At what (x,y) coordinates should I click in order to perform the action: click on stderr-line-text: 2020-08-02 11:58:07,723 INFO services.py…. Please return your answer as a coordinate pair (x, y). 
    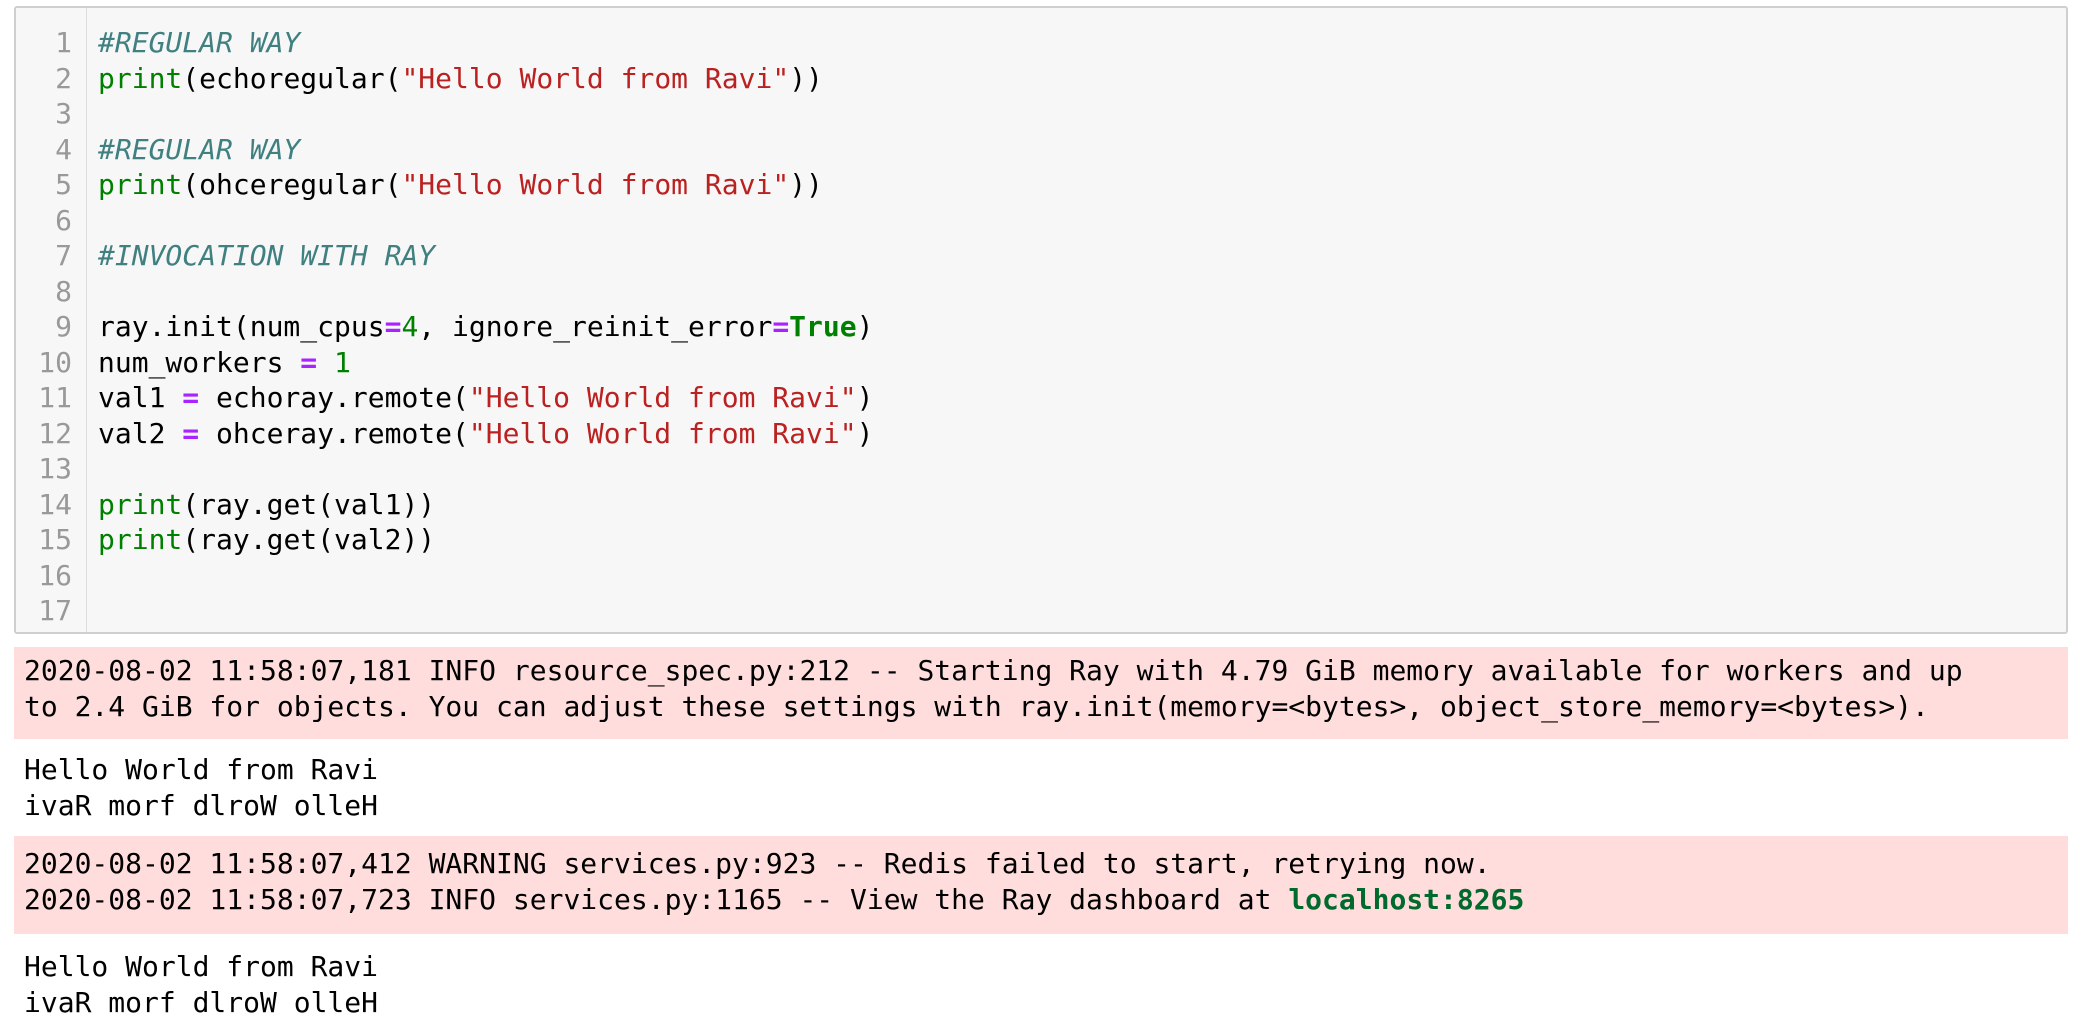
    Looking at the image, I should click on (656, 899).